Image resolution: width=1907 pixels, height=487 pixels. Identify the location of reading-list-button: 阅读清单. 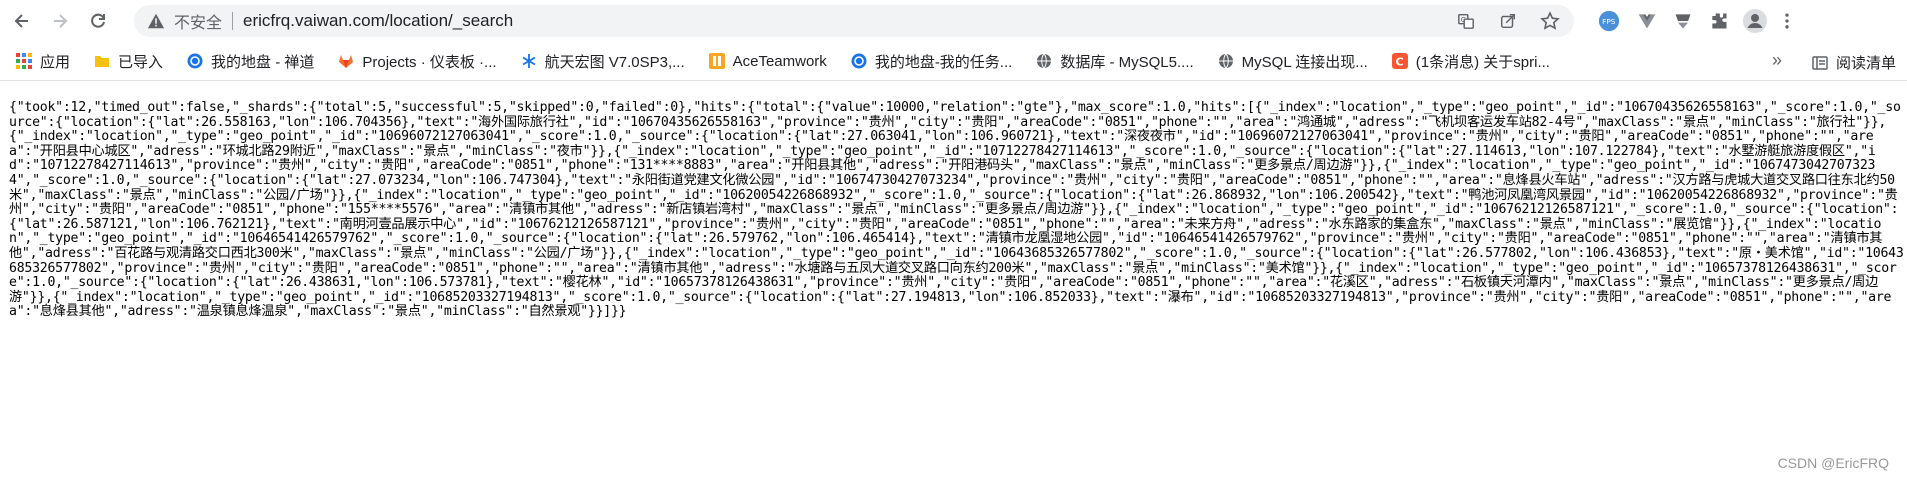
(1854, 62).